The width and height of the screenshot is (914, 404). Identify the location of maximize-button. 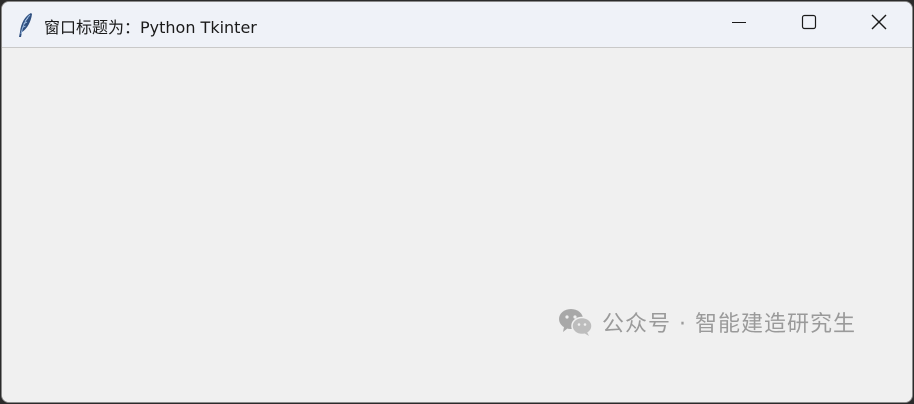
(809, 24).